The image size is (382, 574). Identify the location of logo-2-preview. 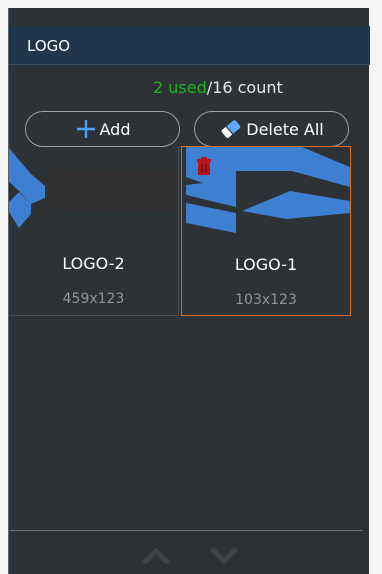
(93, 191).